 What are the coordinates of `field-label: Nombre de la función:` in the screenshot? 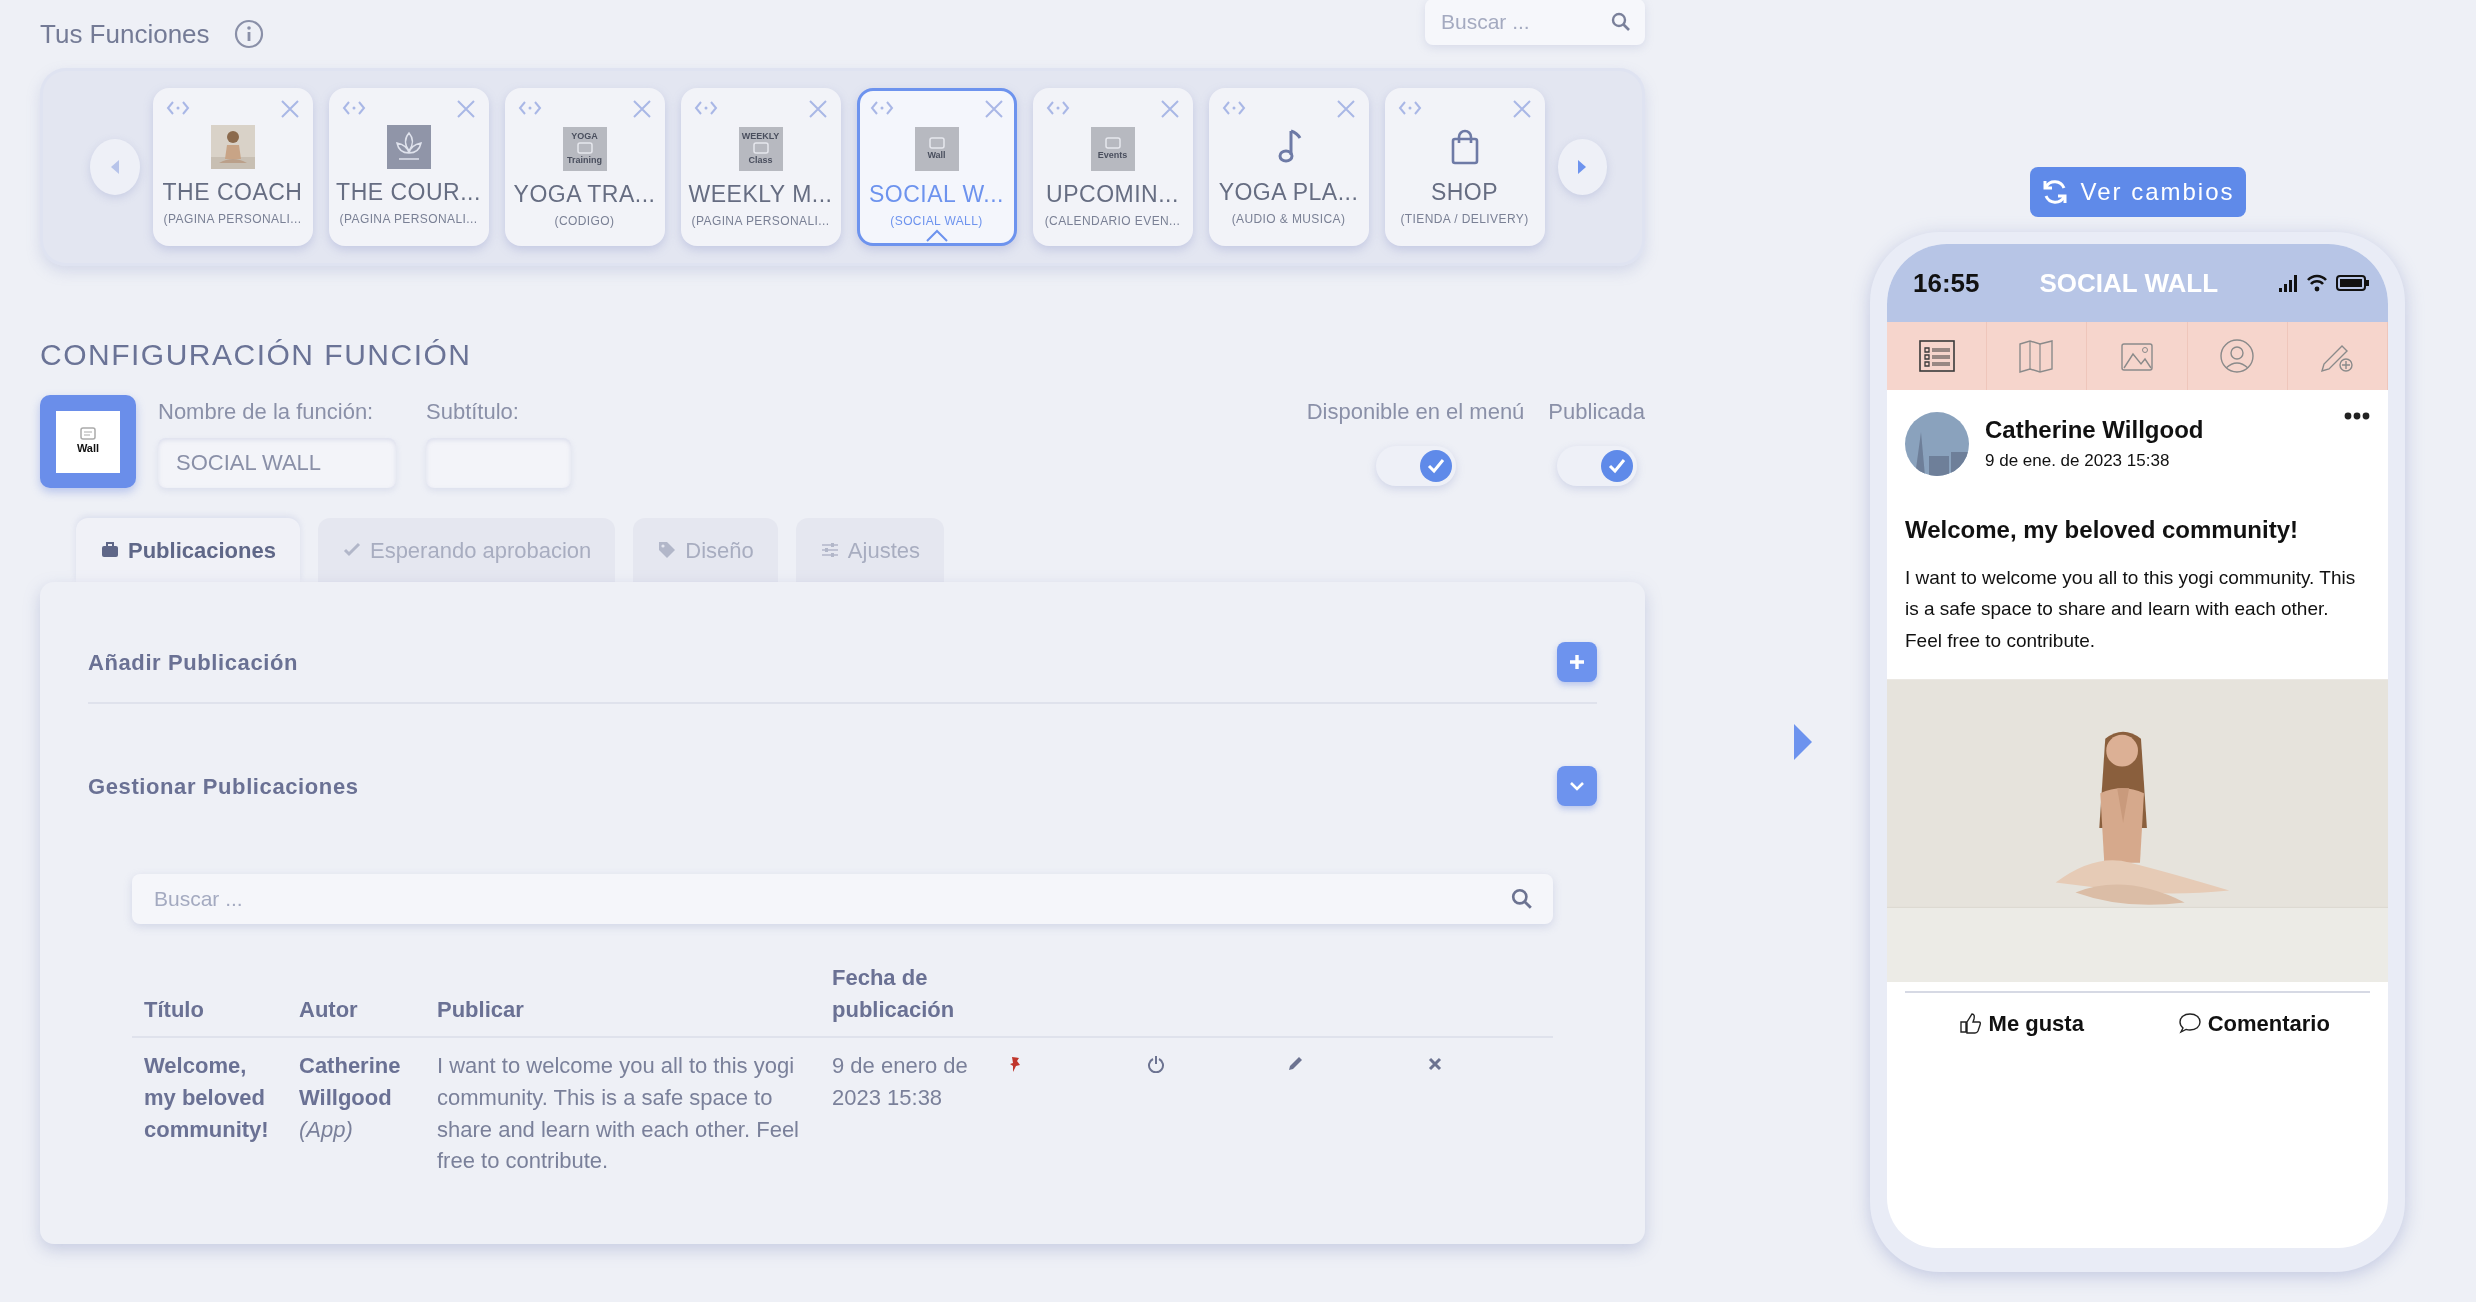 It's located at (266, 412).